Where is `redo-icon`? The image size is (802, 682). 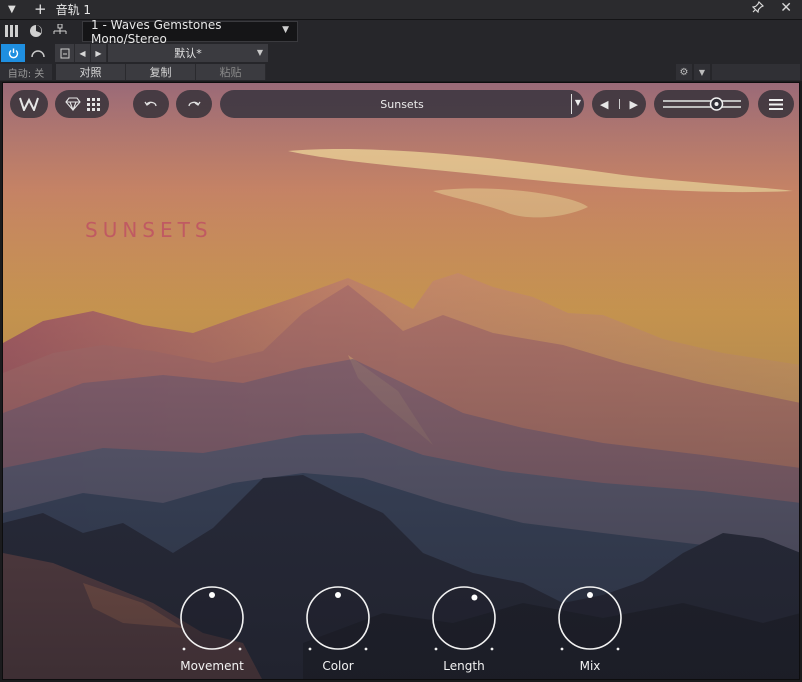
redo-icon is located at coordinates (194, 104).